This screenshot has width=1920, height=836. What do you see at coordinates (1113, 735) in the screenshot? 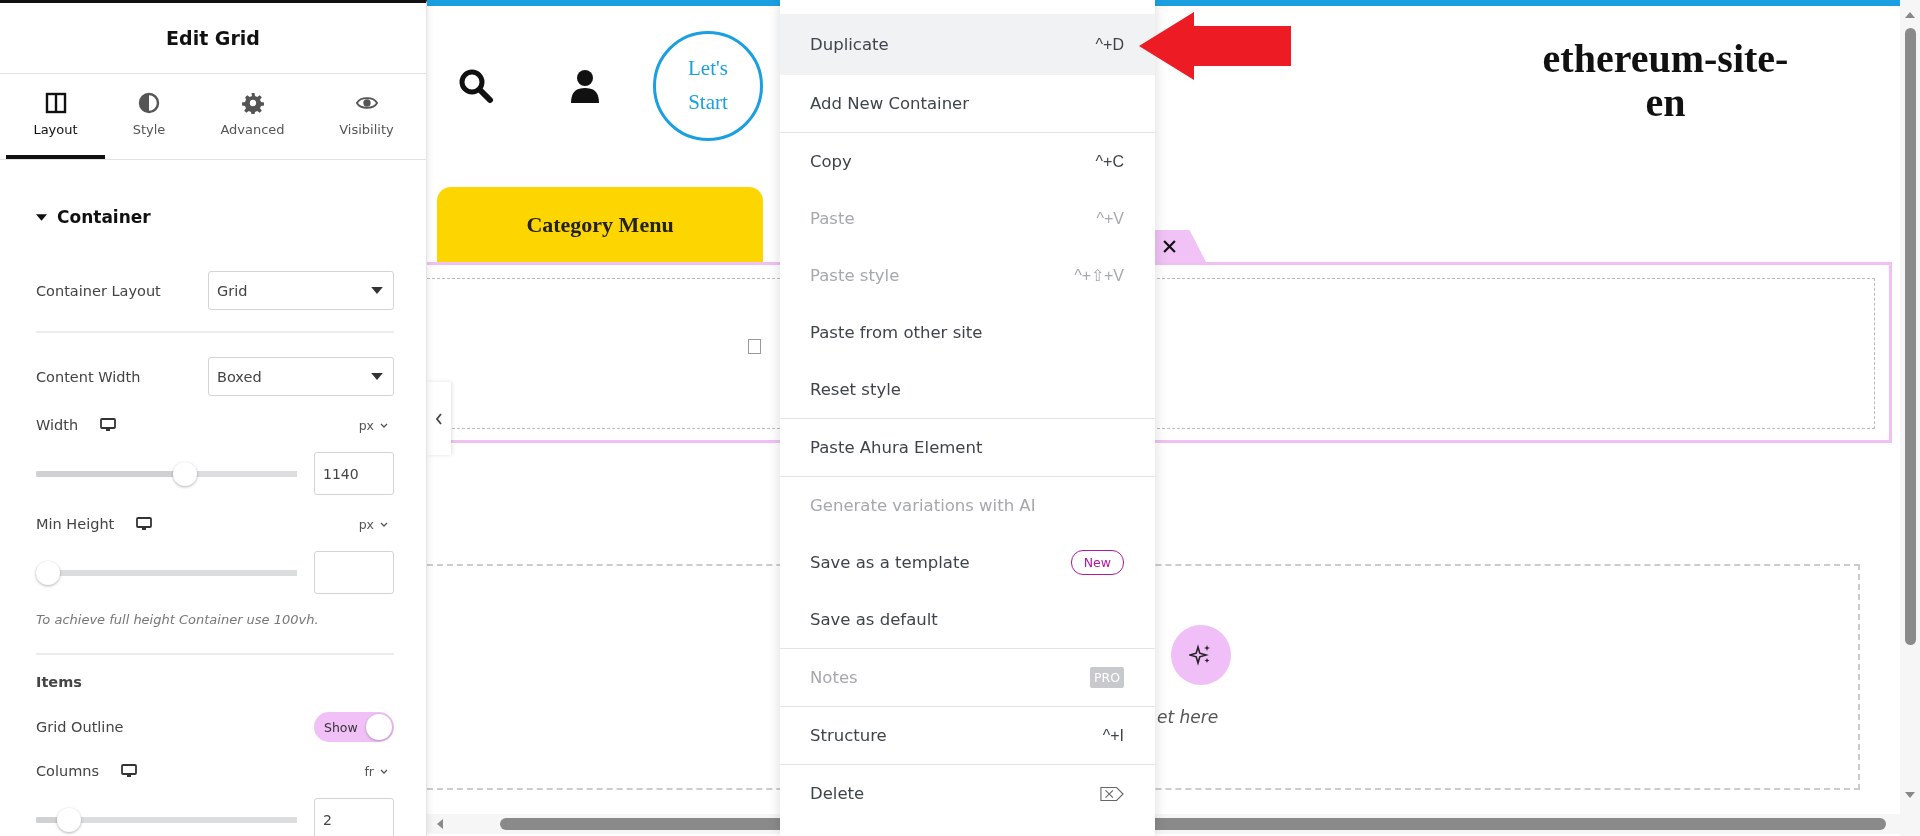
I see `shortcut-text: ^+I` at bounding box center [1113, 735].